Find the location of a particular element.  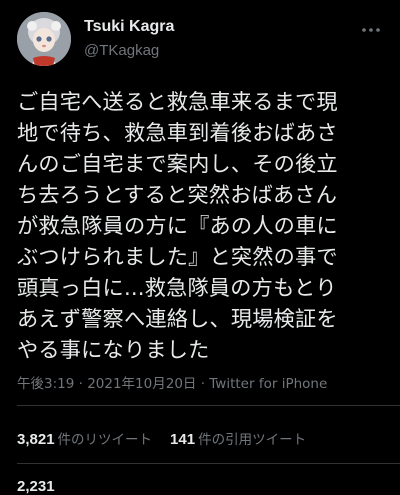

tweet-text-line: ご自宅へ送ると救急車来るまで現 is located at coordinates (177, 101).